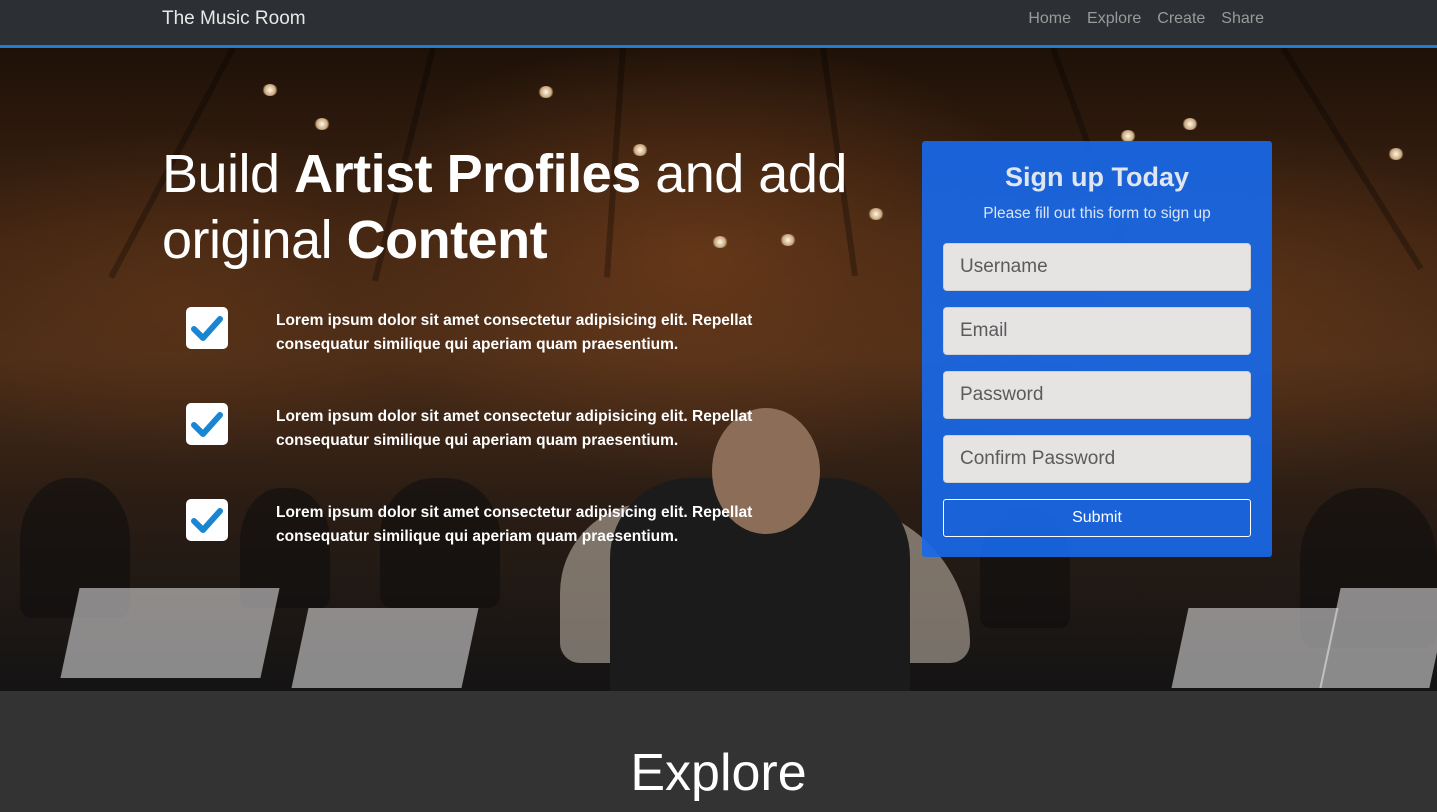 The height and width of the screenshot is (812, 1437). I want to click on nav-link-explore: Explore, so click(1114, 19).